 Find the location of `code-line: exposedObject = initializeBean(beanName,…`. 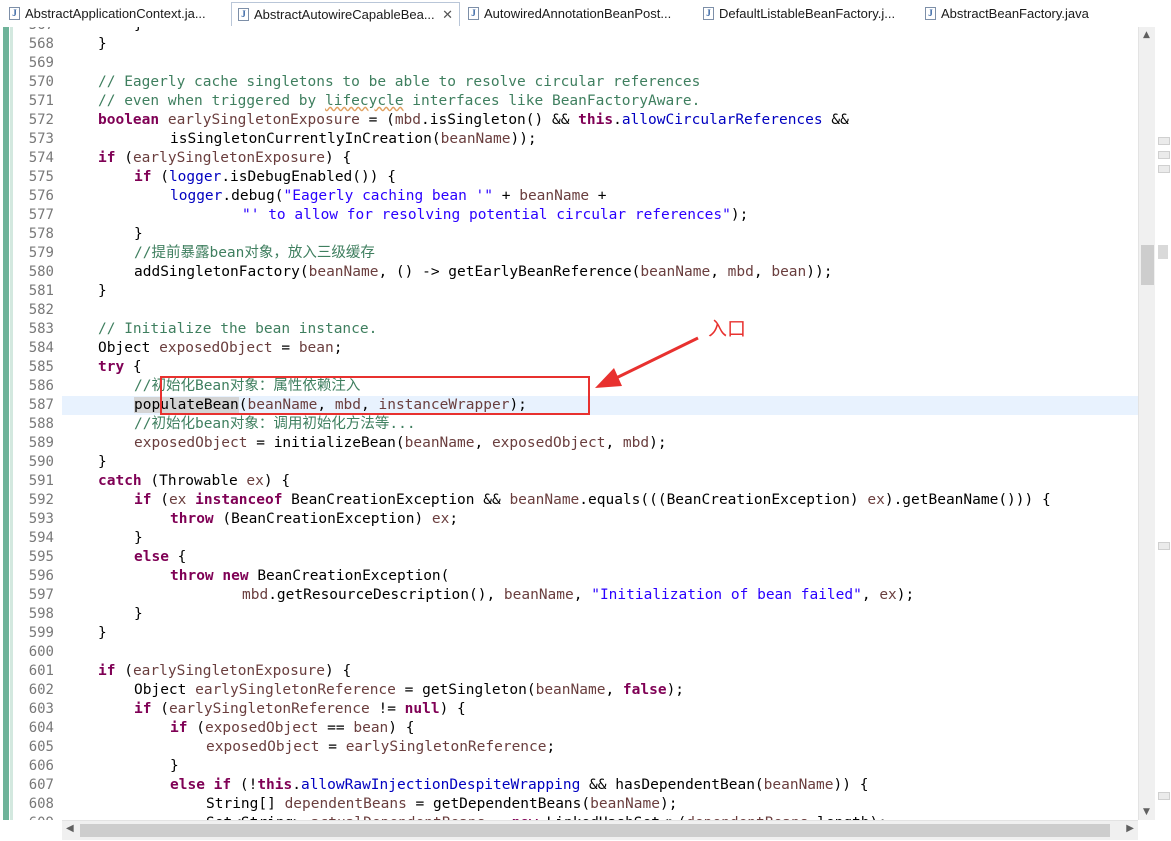

code-line: exposedObject = initializeBean(beanName,… is located at coordinates (400, 443).